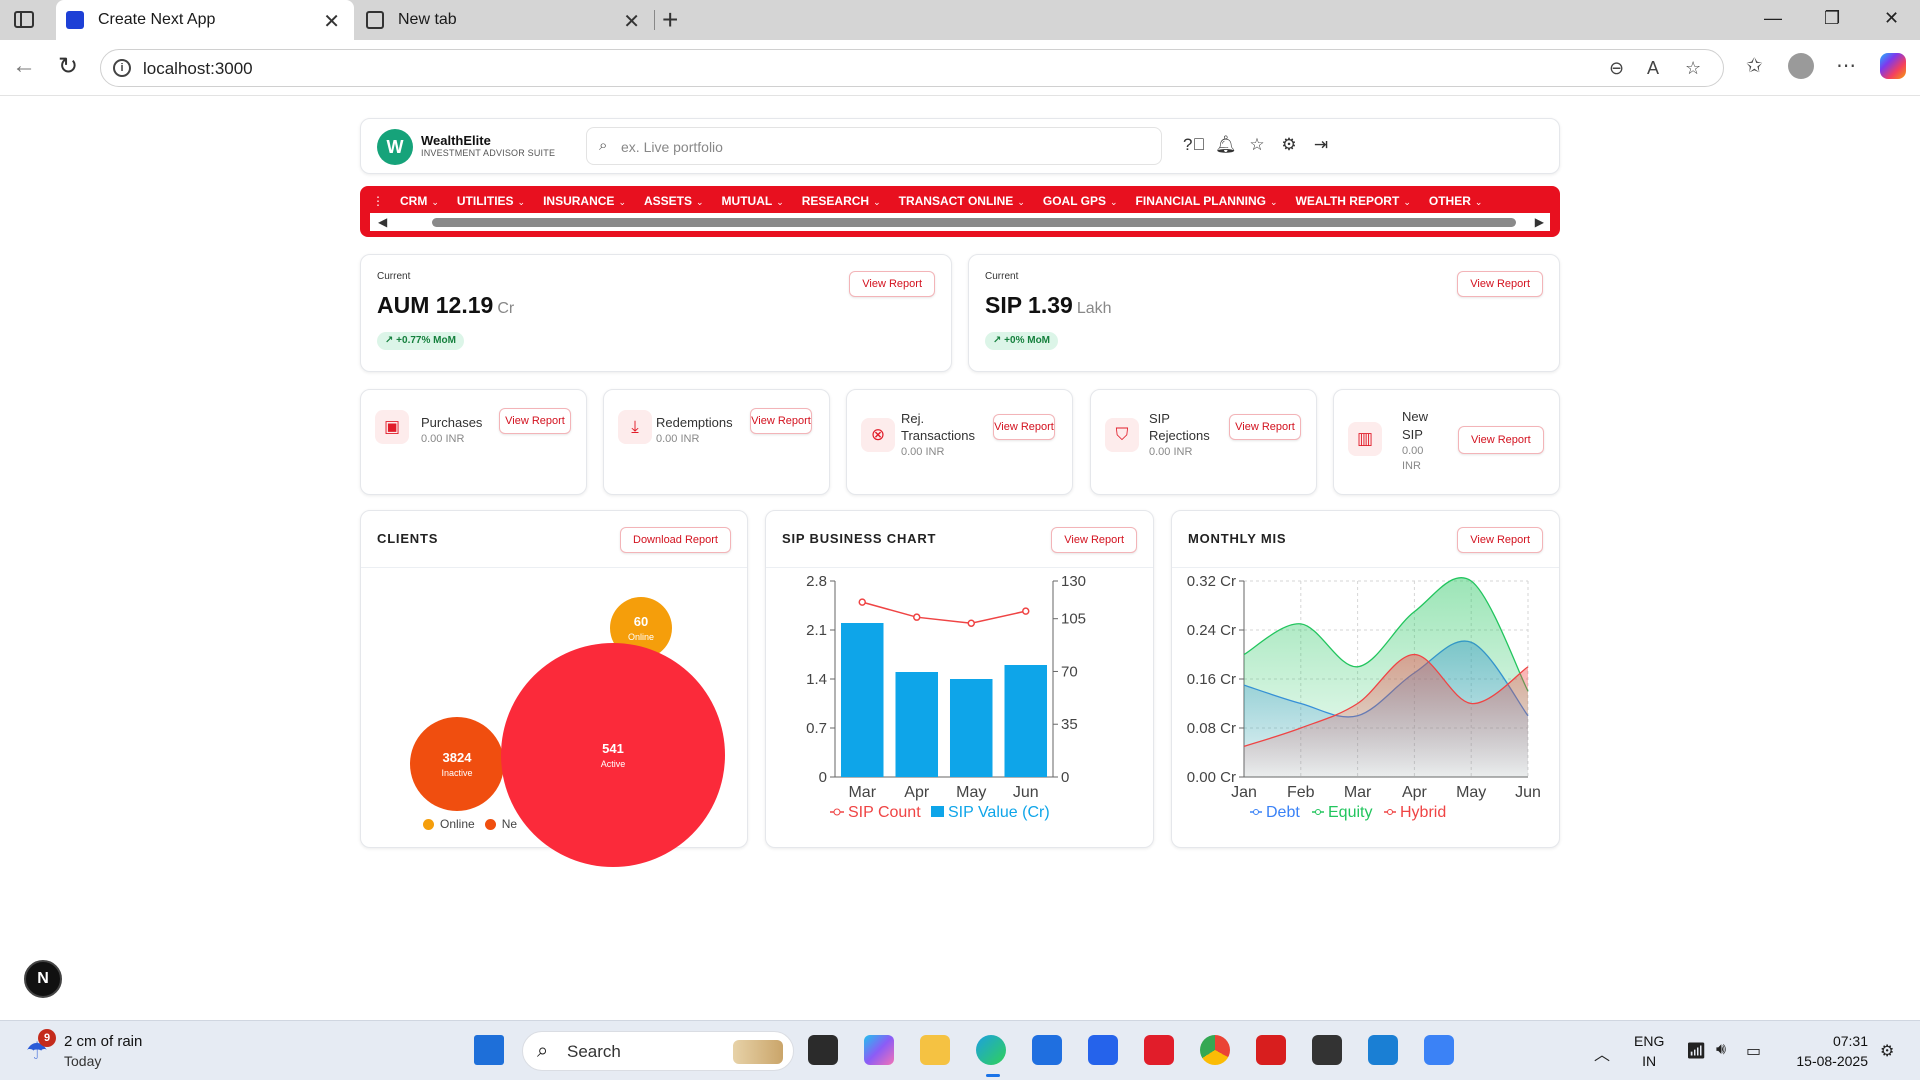 The image size is (1920, 1080). What do you see at coordinates (82, 1061) in the screenshot?
I see `weather-subtitle: Today` at bounding box center [82, 1061].